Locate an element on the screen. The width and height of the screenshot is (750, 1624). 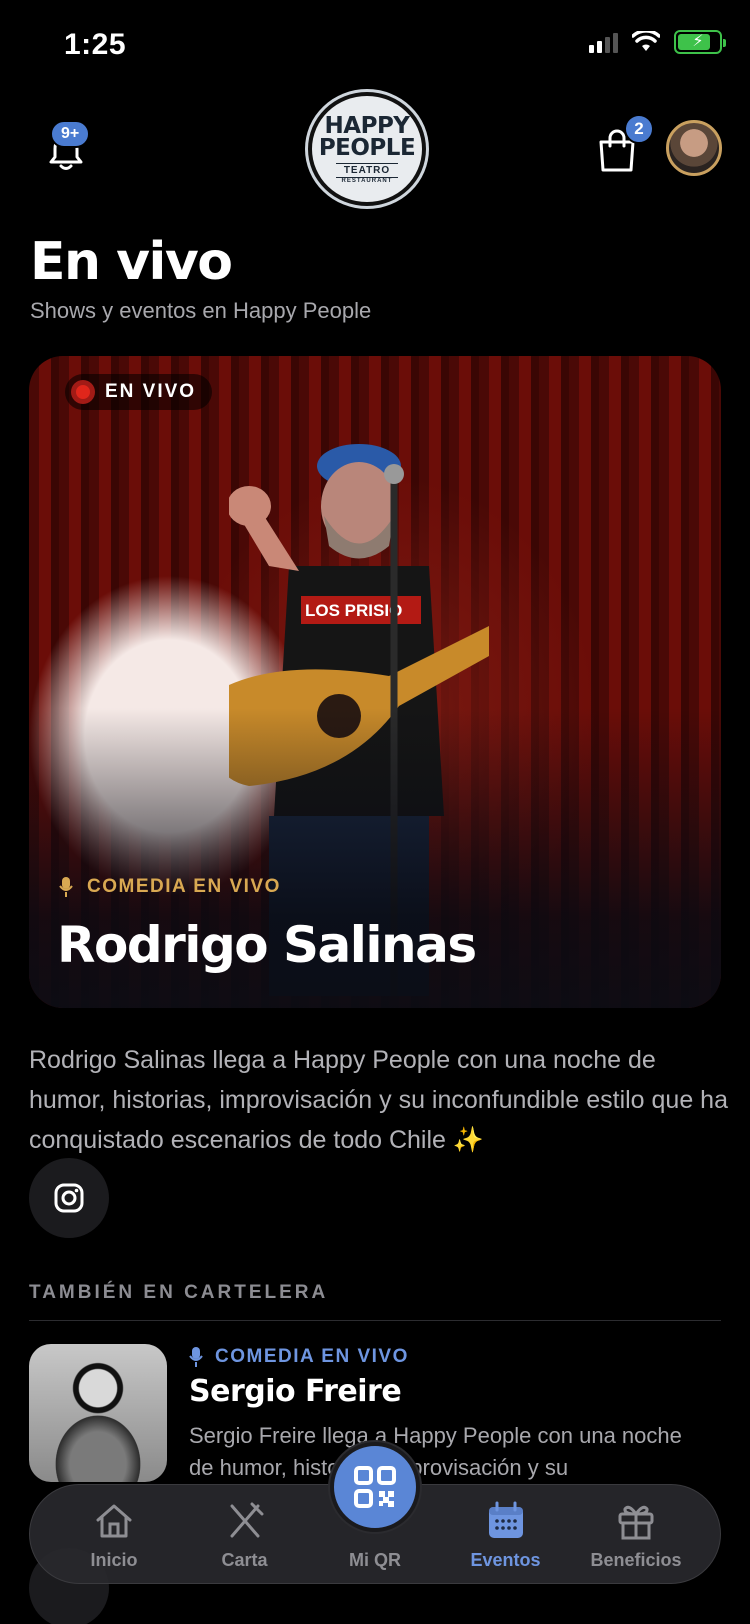
logo-line-4: RESTAURANT is located at coordinates (367, 180).